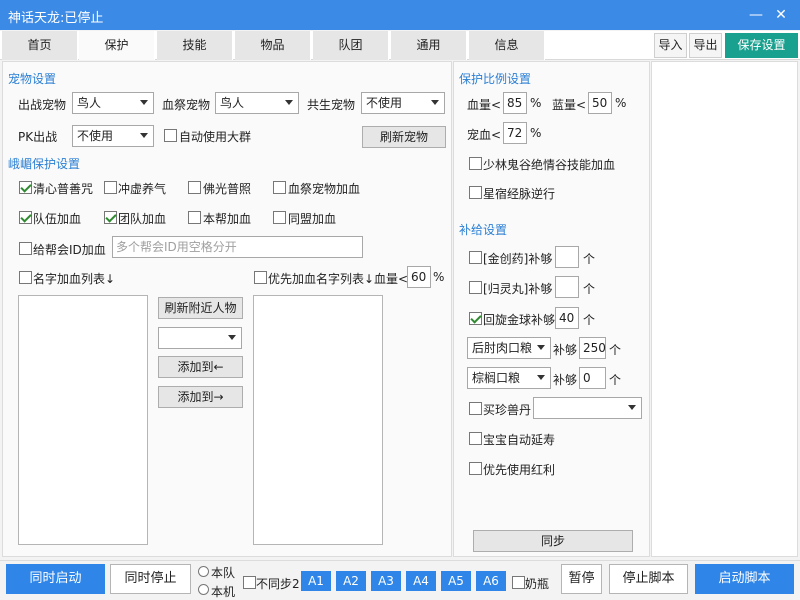  I want to click on name-list-checkbox, so click(25, 277).